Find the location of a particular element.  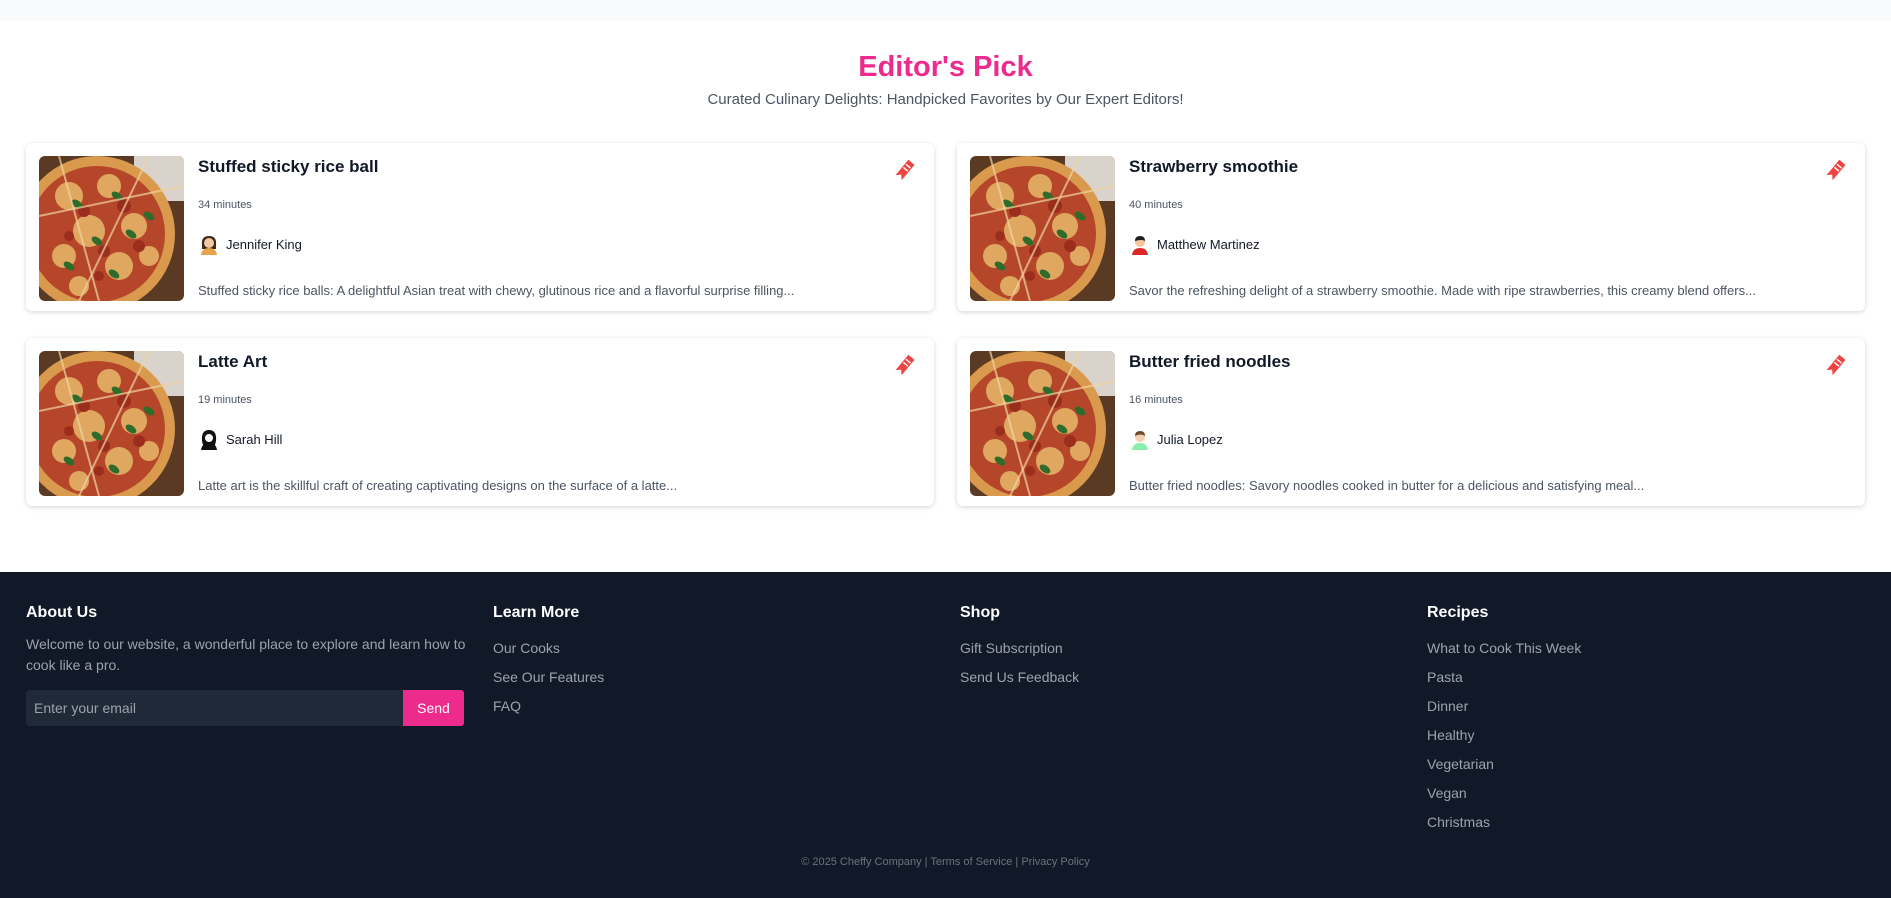

footer-heading-about: About Us is located at coordinates (62, 612).